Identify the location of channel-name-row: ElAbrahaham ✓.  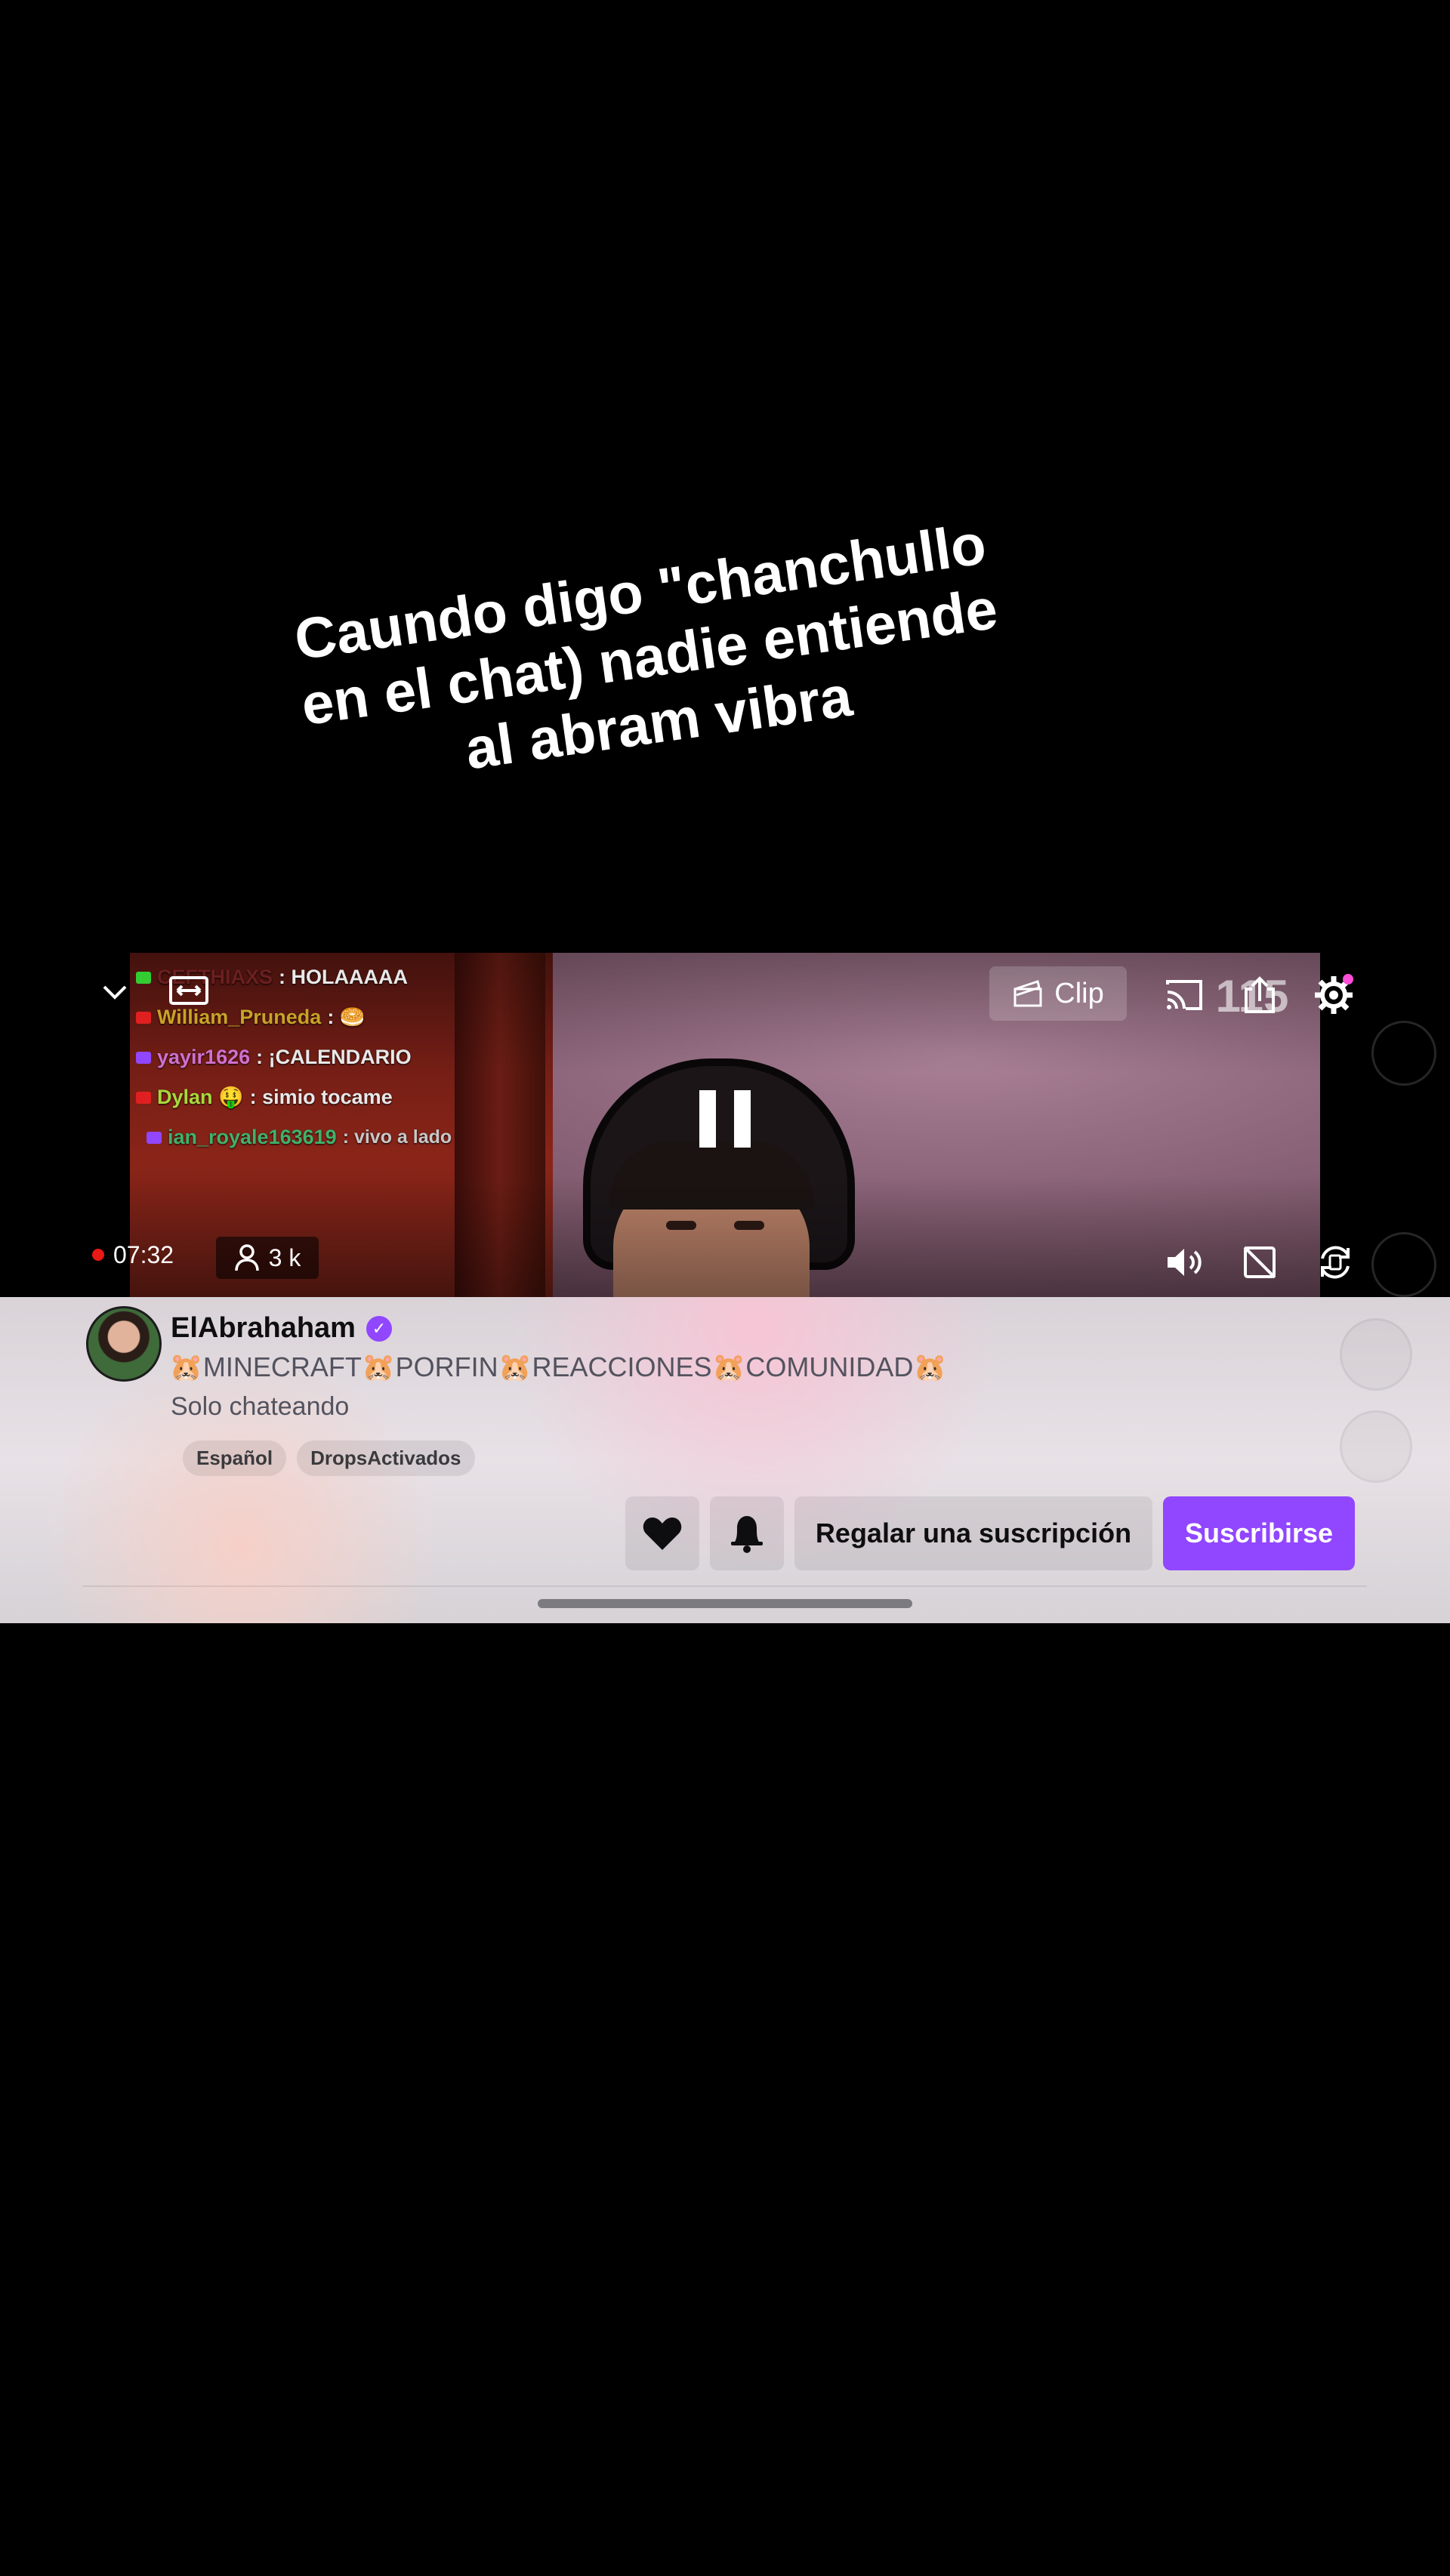
(281, 1328).